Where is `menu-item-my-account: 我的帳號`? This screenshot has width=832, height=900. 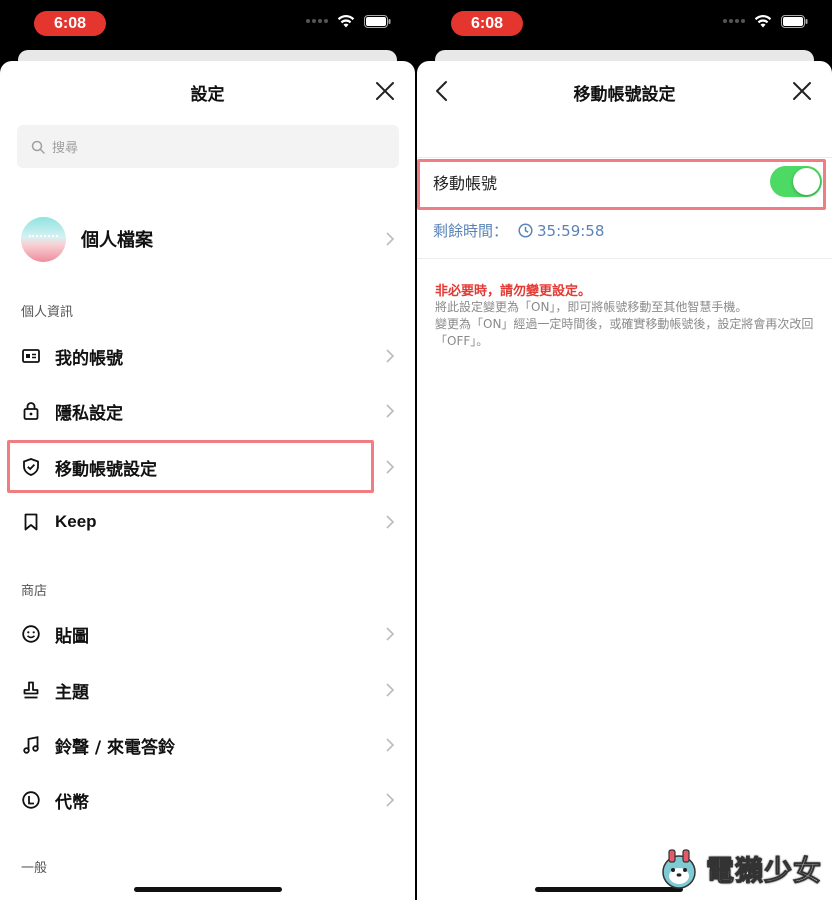 menu-item-my-account: 我的帳號 is located at coordinates (207, 356).